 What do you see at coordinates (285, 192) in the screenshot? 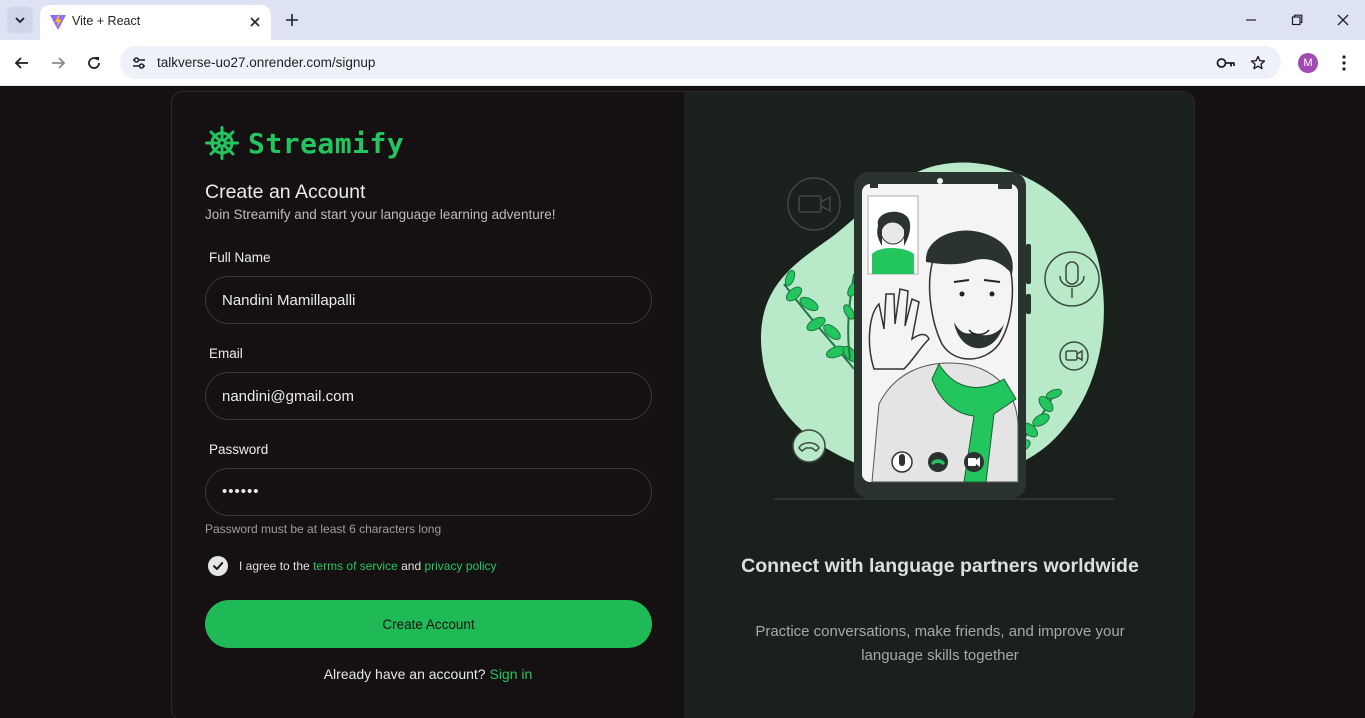
I see `page-title: Create an Account` at bounding box center [285, 192].